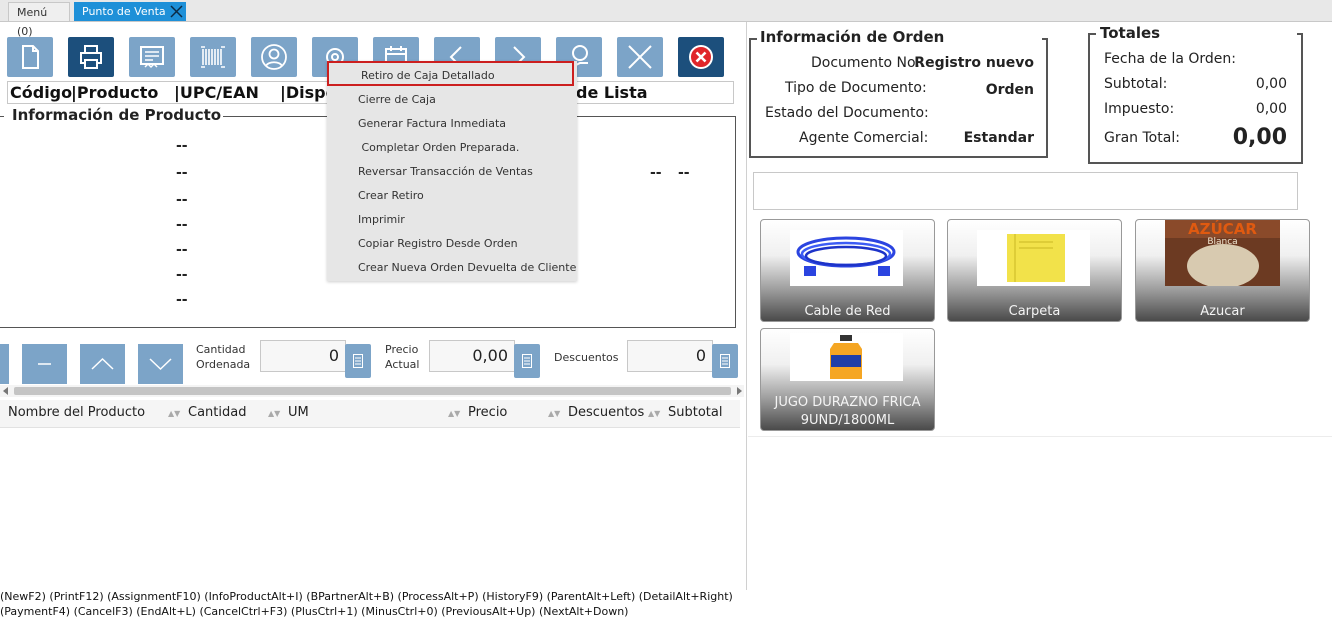  I want to click on plus-button, so click(4, 364).